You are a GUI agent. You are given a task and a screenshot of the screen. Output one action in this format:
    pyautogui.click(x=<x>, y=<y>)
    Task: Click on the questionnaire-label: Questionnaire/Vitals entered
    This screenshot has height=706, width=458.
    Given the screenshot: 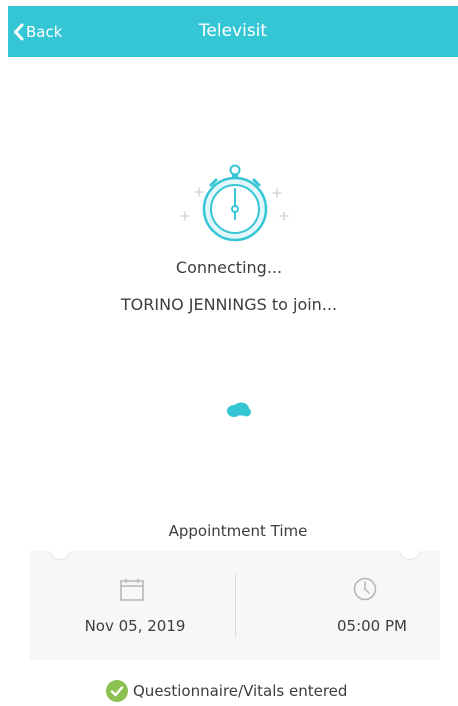 What is the action you would take?
    pyautogui.click(x=240, y=691)
    